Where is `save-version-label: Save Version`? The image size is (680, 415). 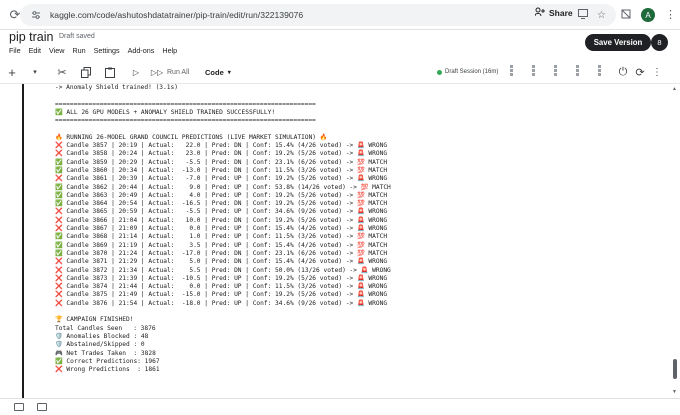
save-version-label: Save Version is located at coordinates (618, 42).